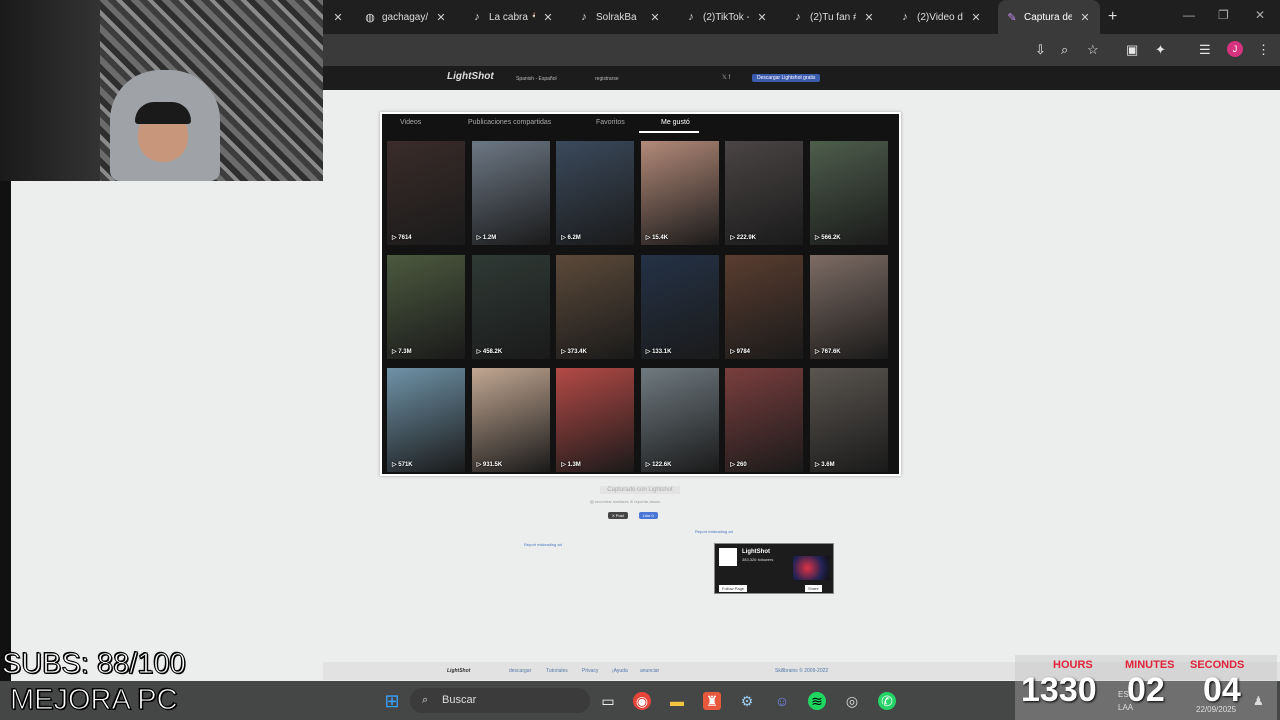 This screenshot has height=720, width=1280. I want to click on view-count: ▷ 9784, so click(740, 351).